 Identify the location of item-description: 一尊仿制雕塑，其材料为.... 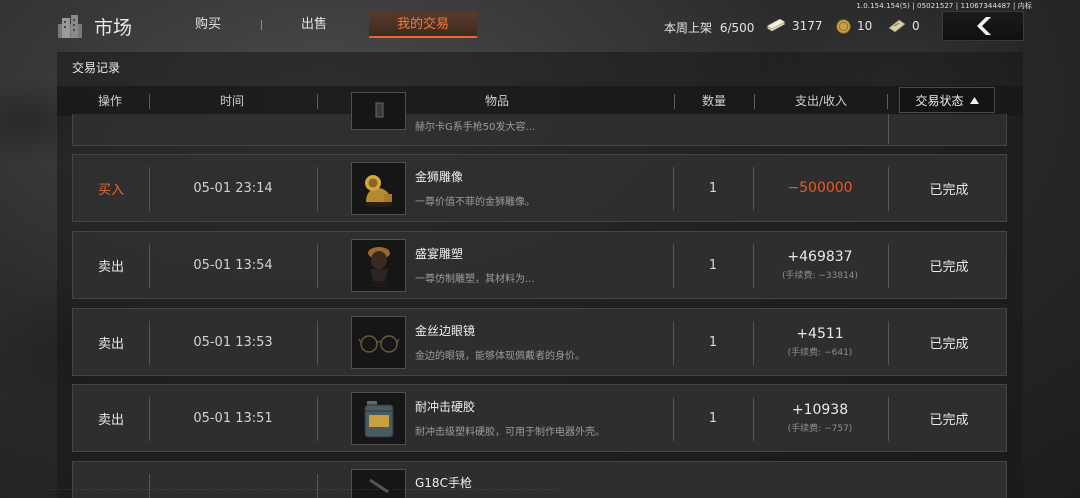
(475, 279).